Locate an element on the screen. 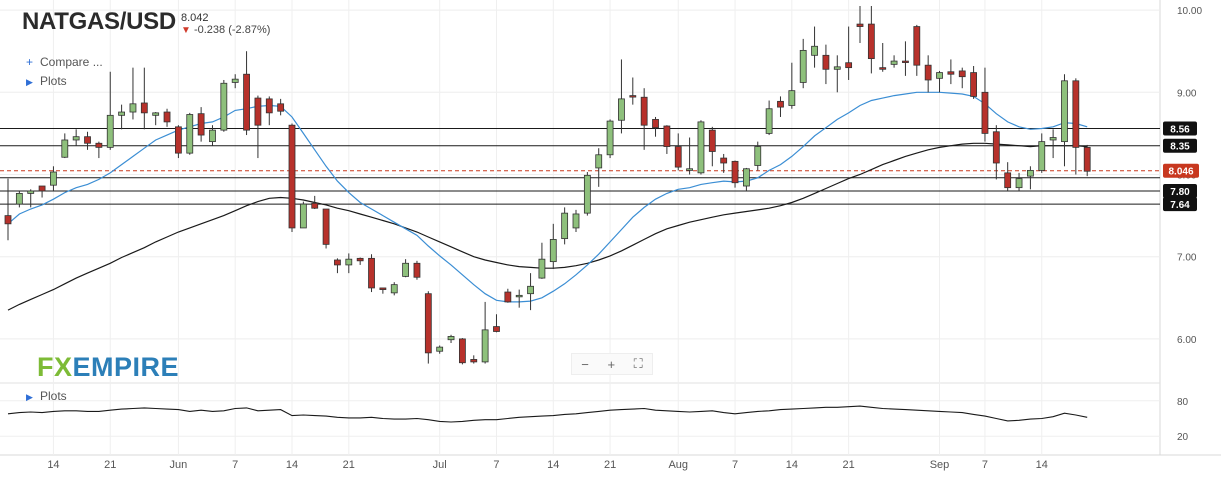  price-change-value: -0.238 (-2.87%) is located at coordinates (232, 30).